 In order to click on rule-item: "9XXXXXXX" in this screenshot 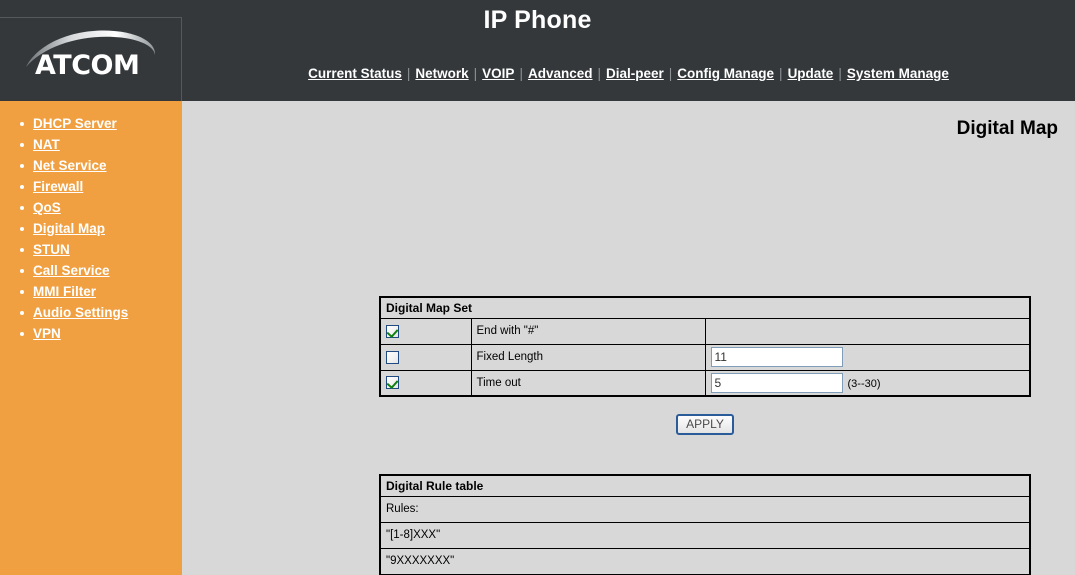, I will do `click(705, 561)`.